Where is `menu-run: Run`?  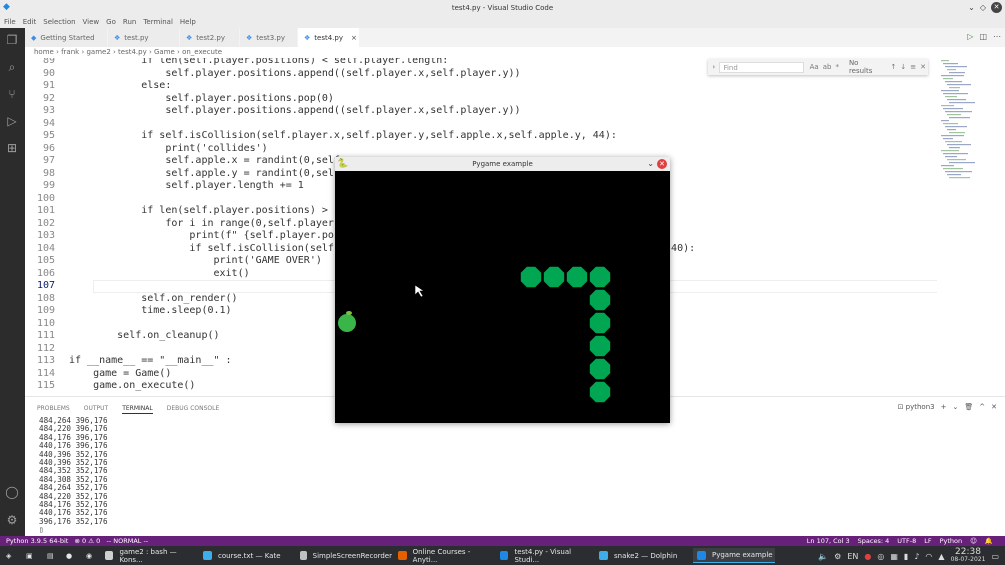 menu-run: Run is located at coordinates (129, 22).